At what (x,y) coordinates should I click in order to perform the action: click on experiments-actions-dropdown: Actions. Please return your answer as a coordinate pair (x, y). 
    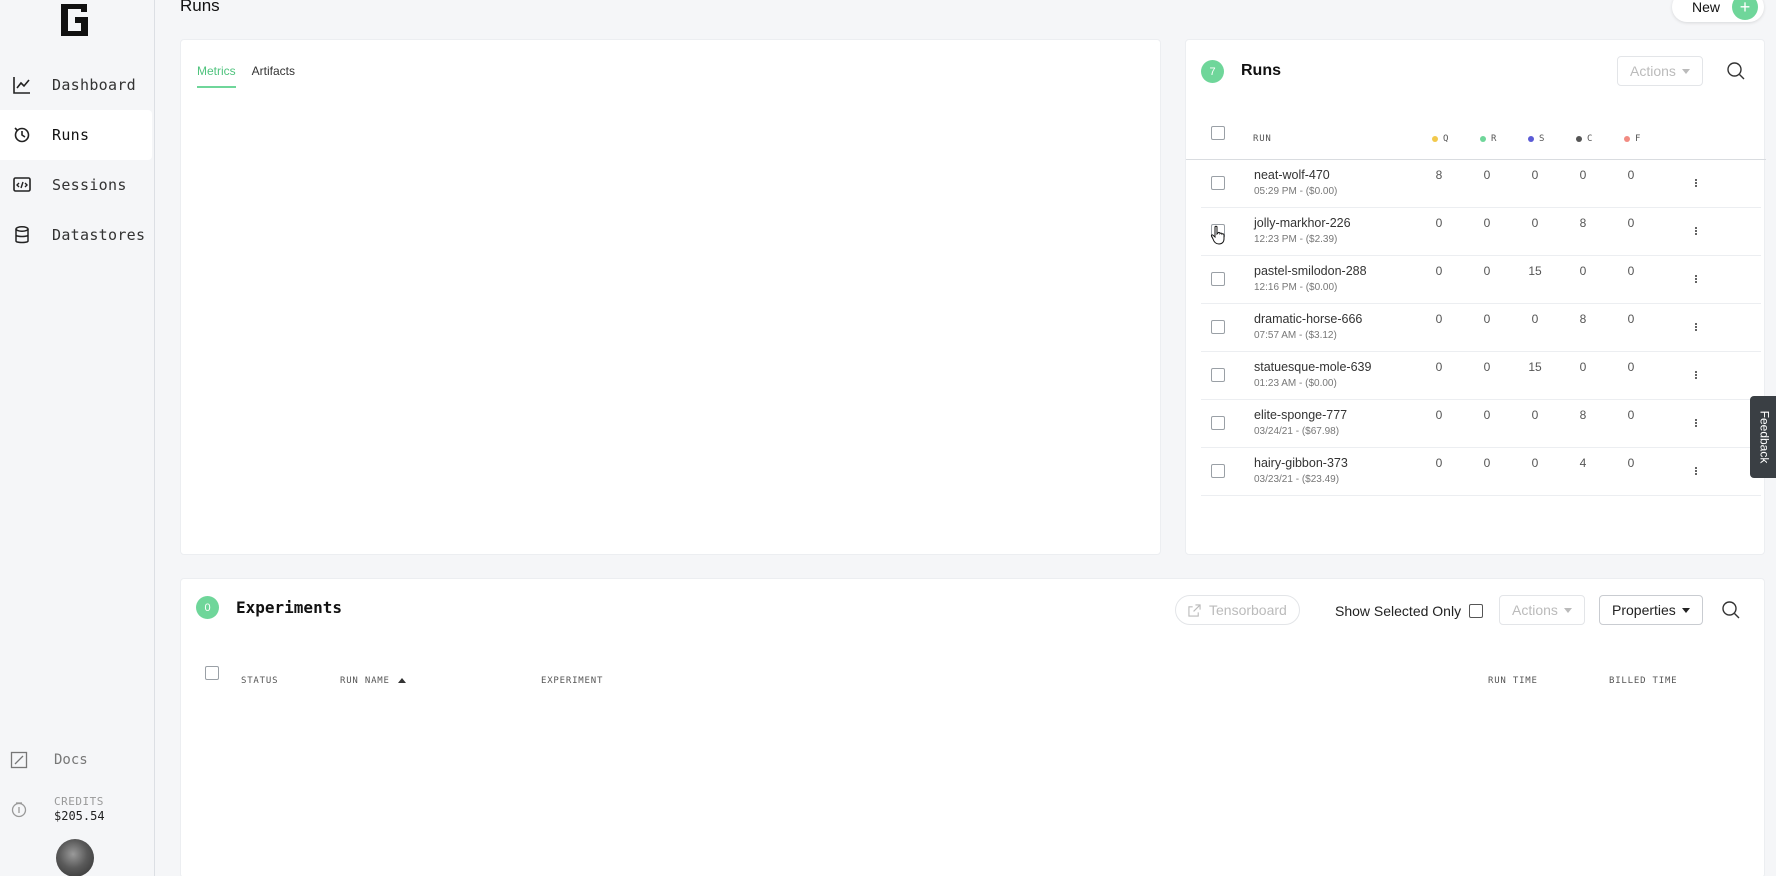
    Looking at the image, I should click on (1542, 610).